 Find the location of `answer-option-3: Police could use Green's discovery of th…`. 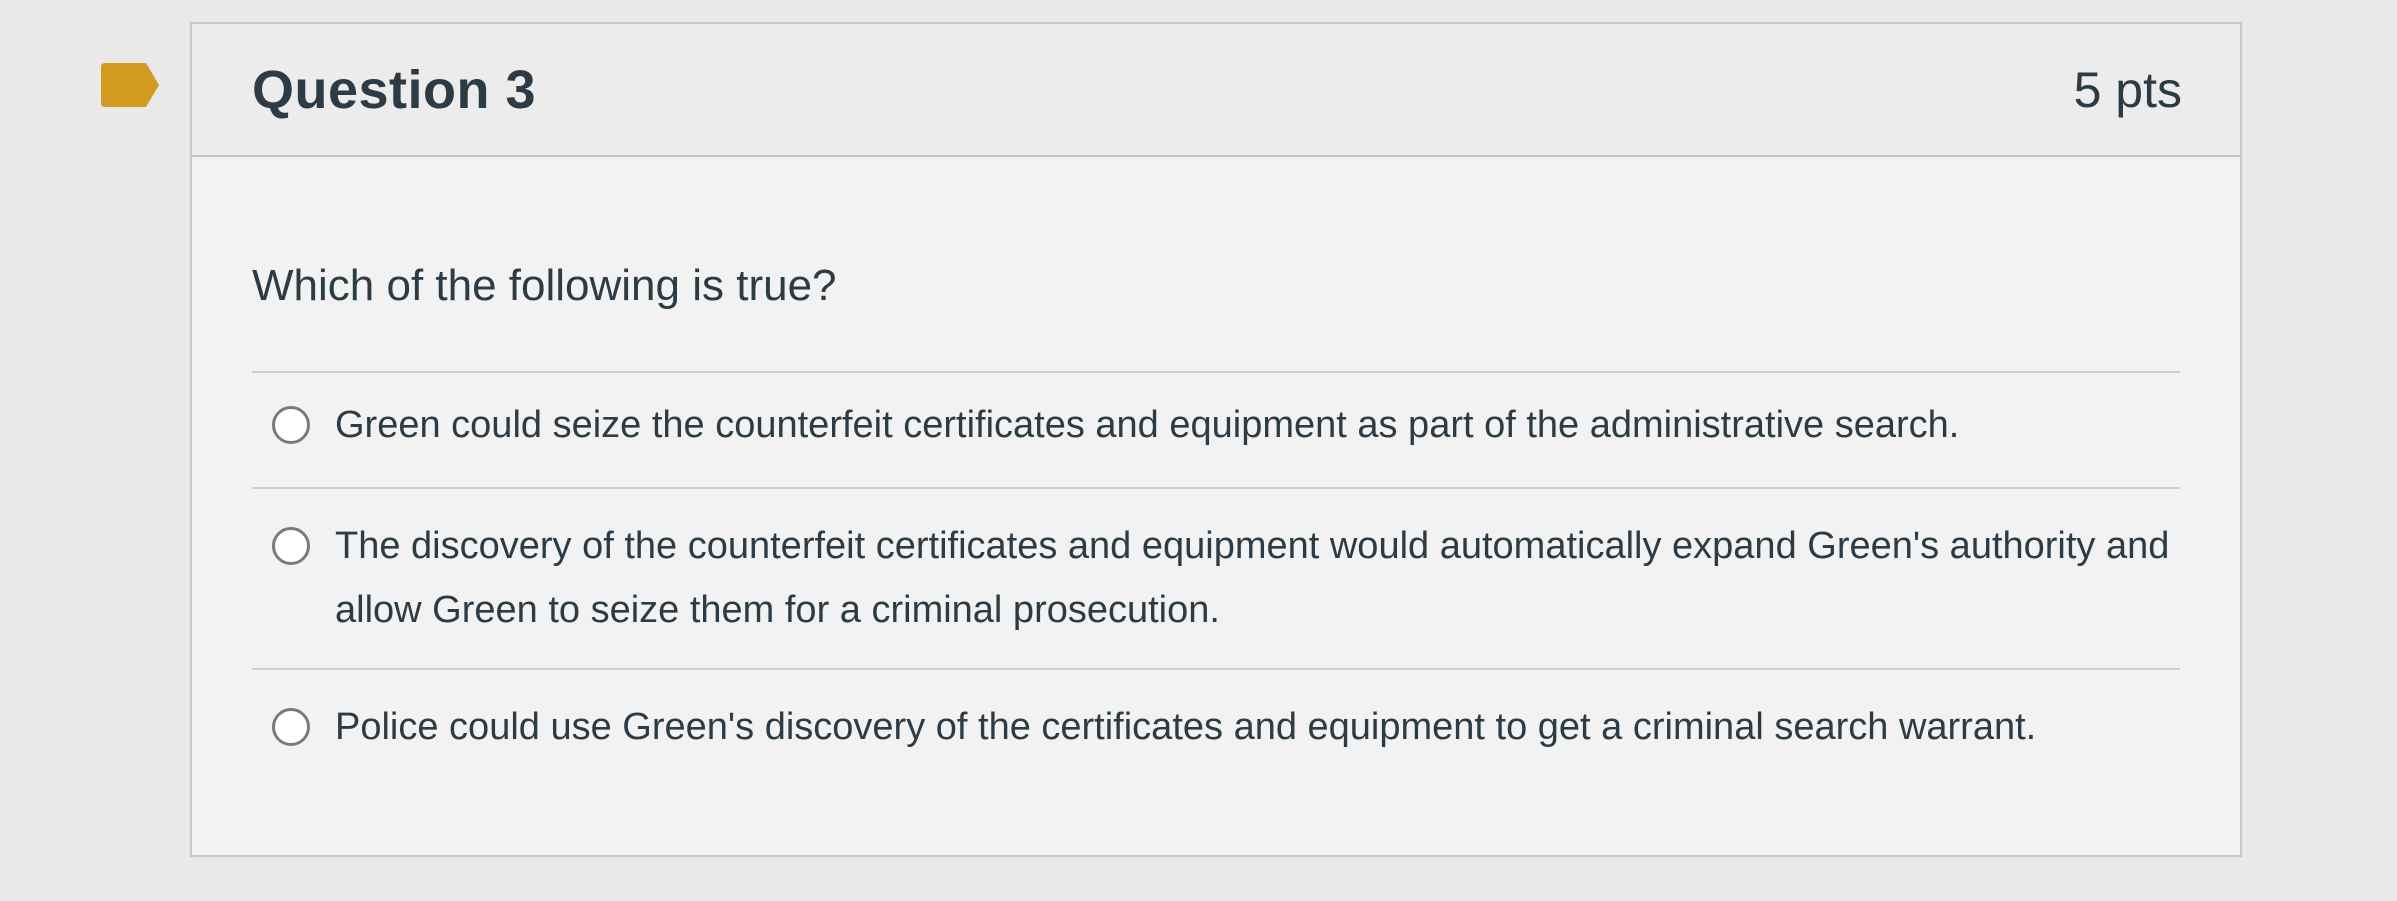

answer-option-3: Police could use Green's discovery of th… is located at coordinates (1216, 728).